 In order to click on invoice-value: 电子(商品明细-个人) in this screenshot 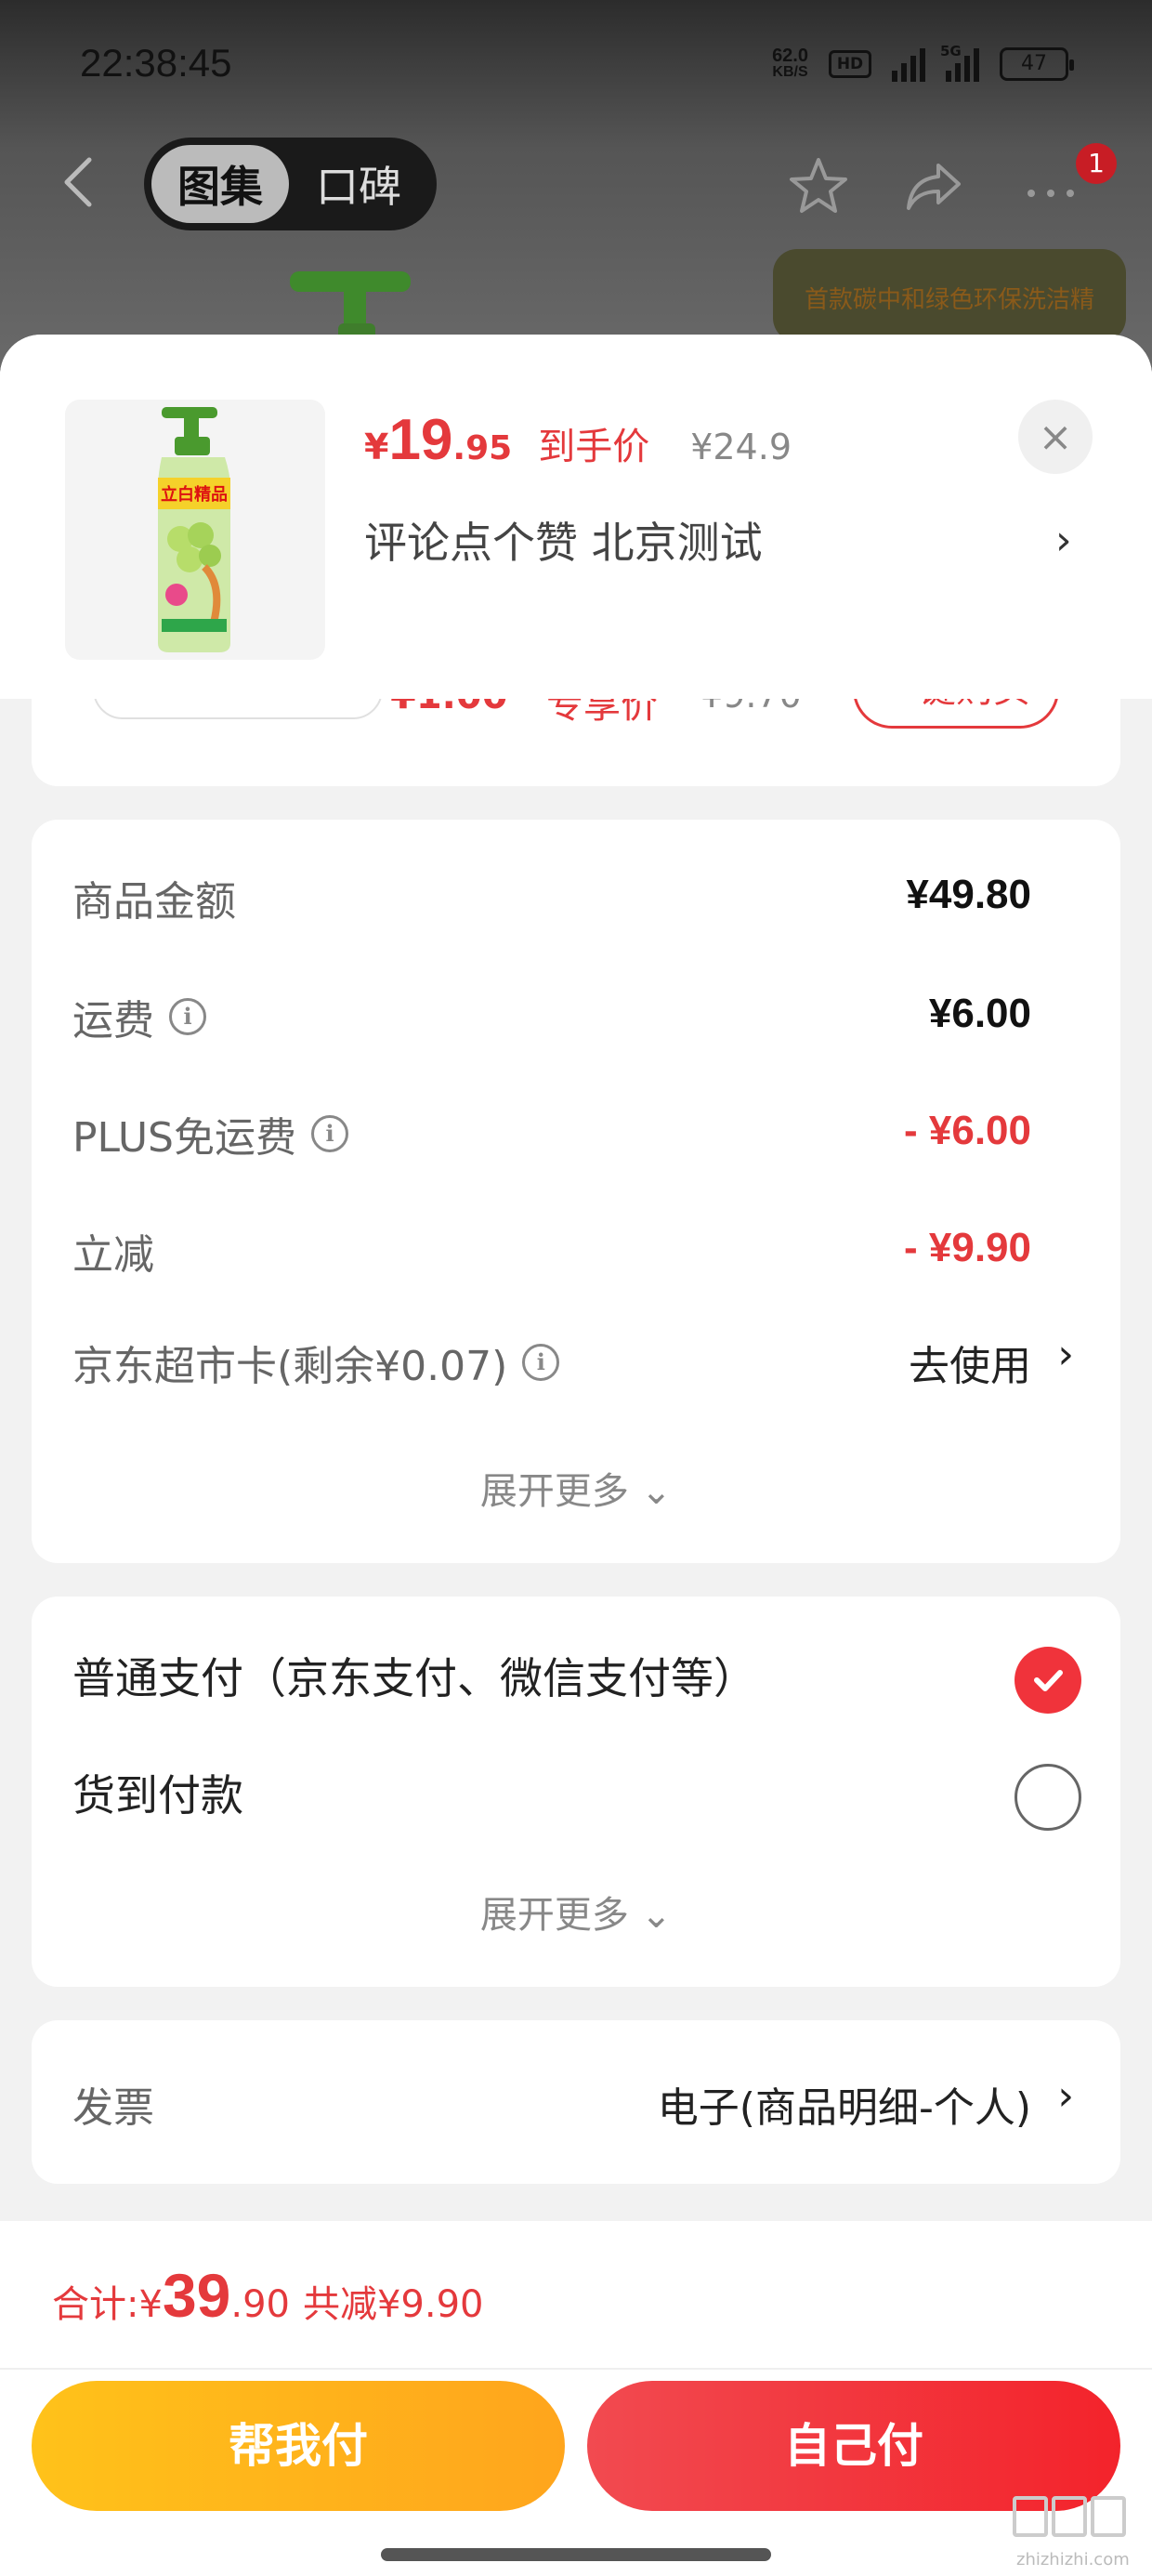, I will do `click(844, 2108)`.